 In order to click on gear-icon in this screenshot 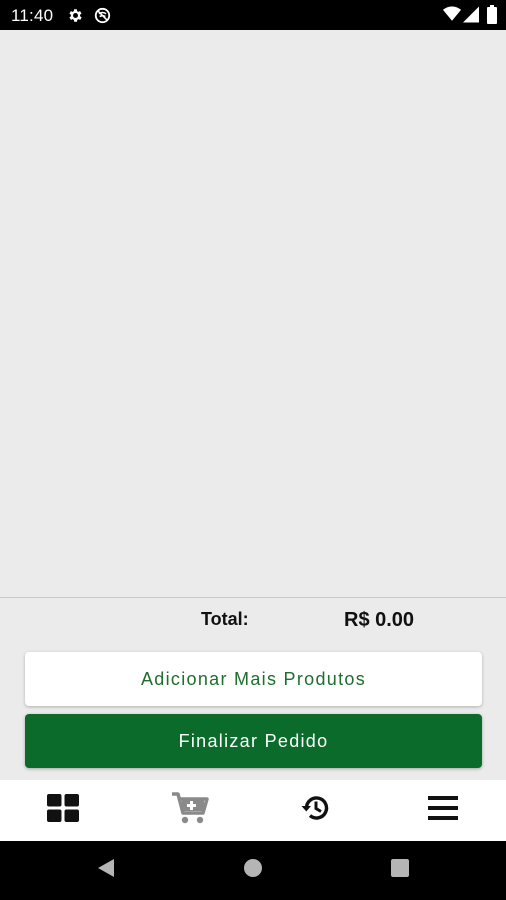, I will do `click(75, 18)`.